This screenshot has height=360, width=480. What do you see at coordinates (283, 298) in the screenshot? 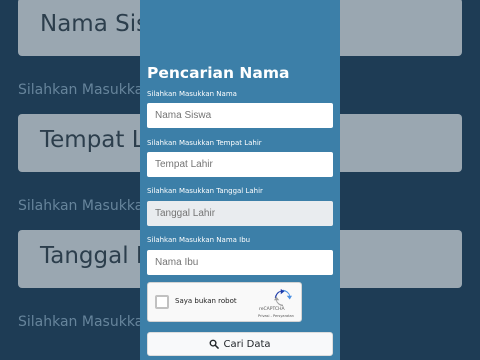
I see `recaptcha-logo-icon` at bounding box center [283, 298].